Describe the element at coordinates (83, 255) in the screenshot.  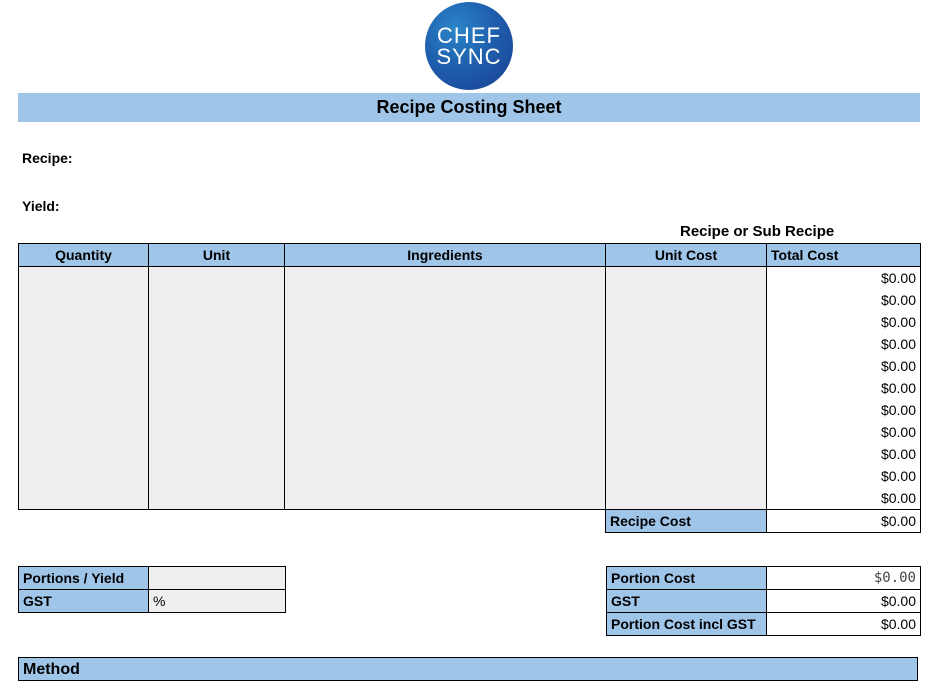
I see `header-quantity: Quantity` at that location.